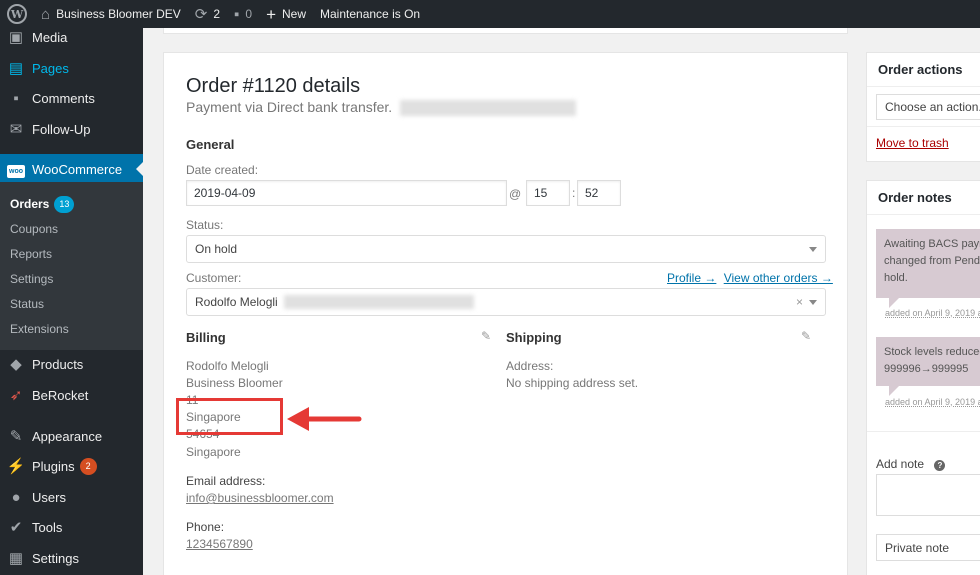 Image resolution: width=980 pixels, height=575 pixels. I want to click on sidebar-item-products: ◆ Products, so click(71, 364).